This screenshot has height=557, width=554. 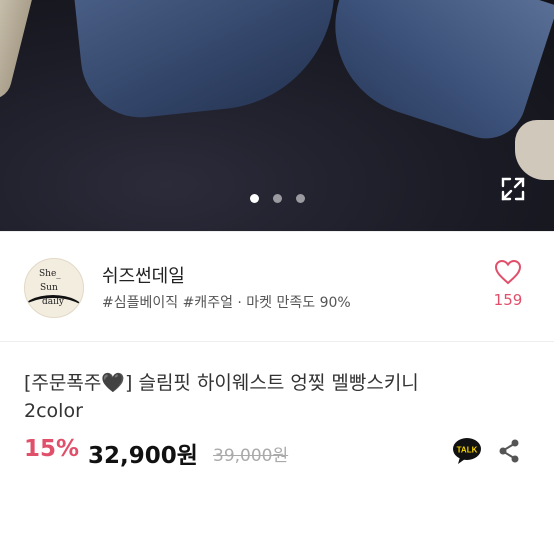 What do you see at coordinates (513, 189) in the screenshot?
I see `expand-icon` at bounding box center [513, 189].